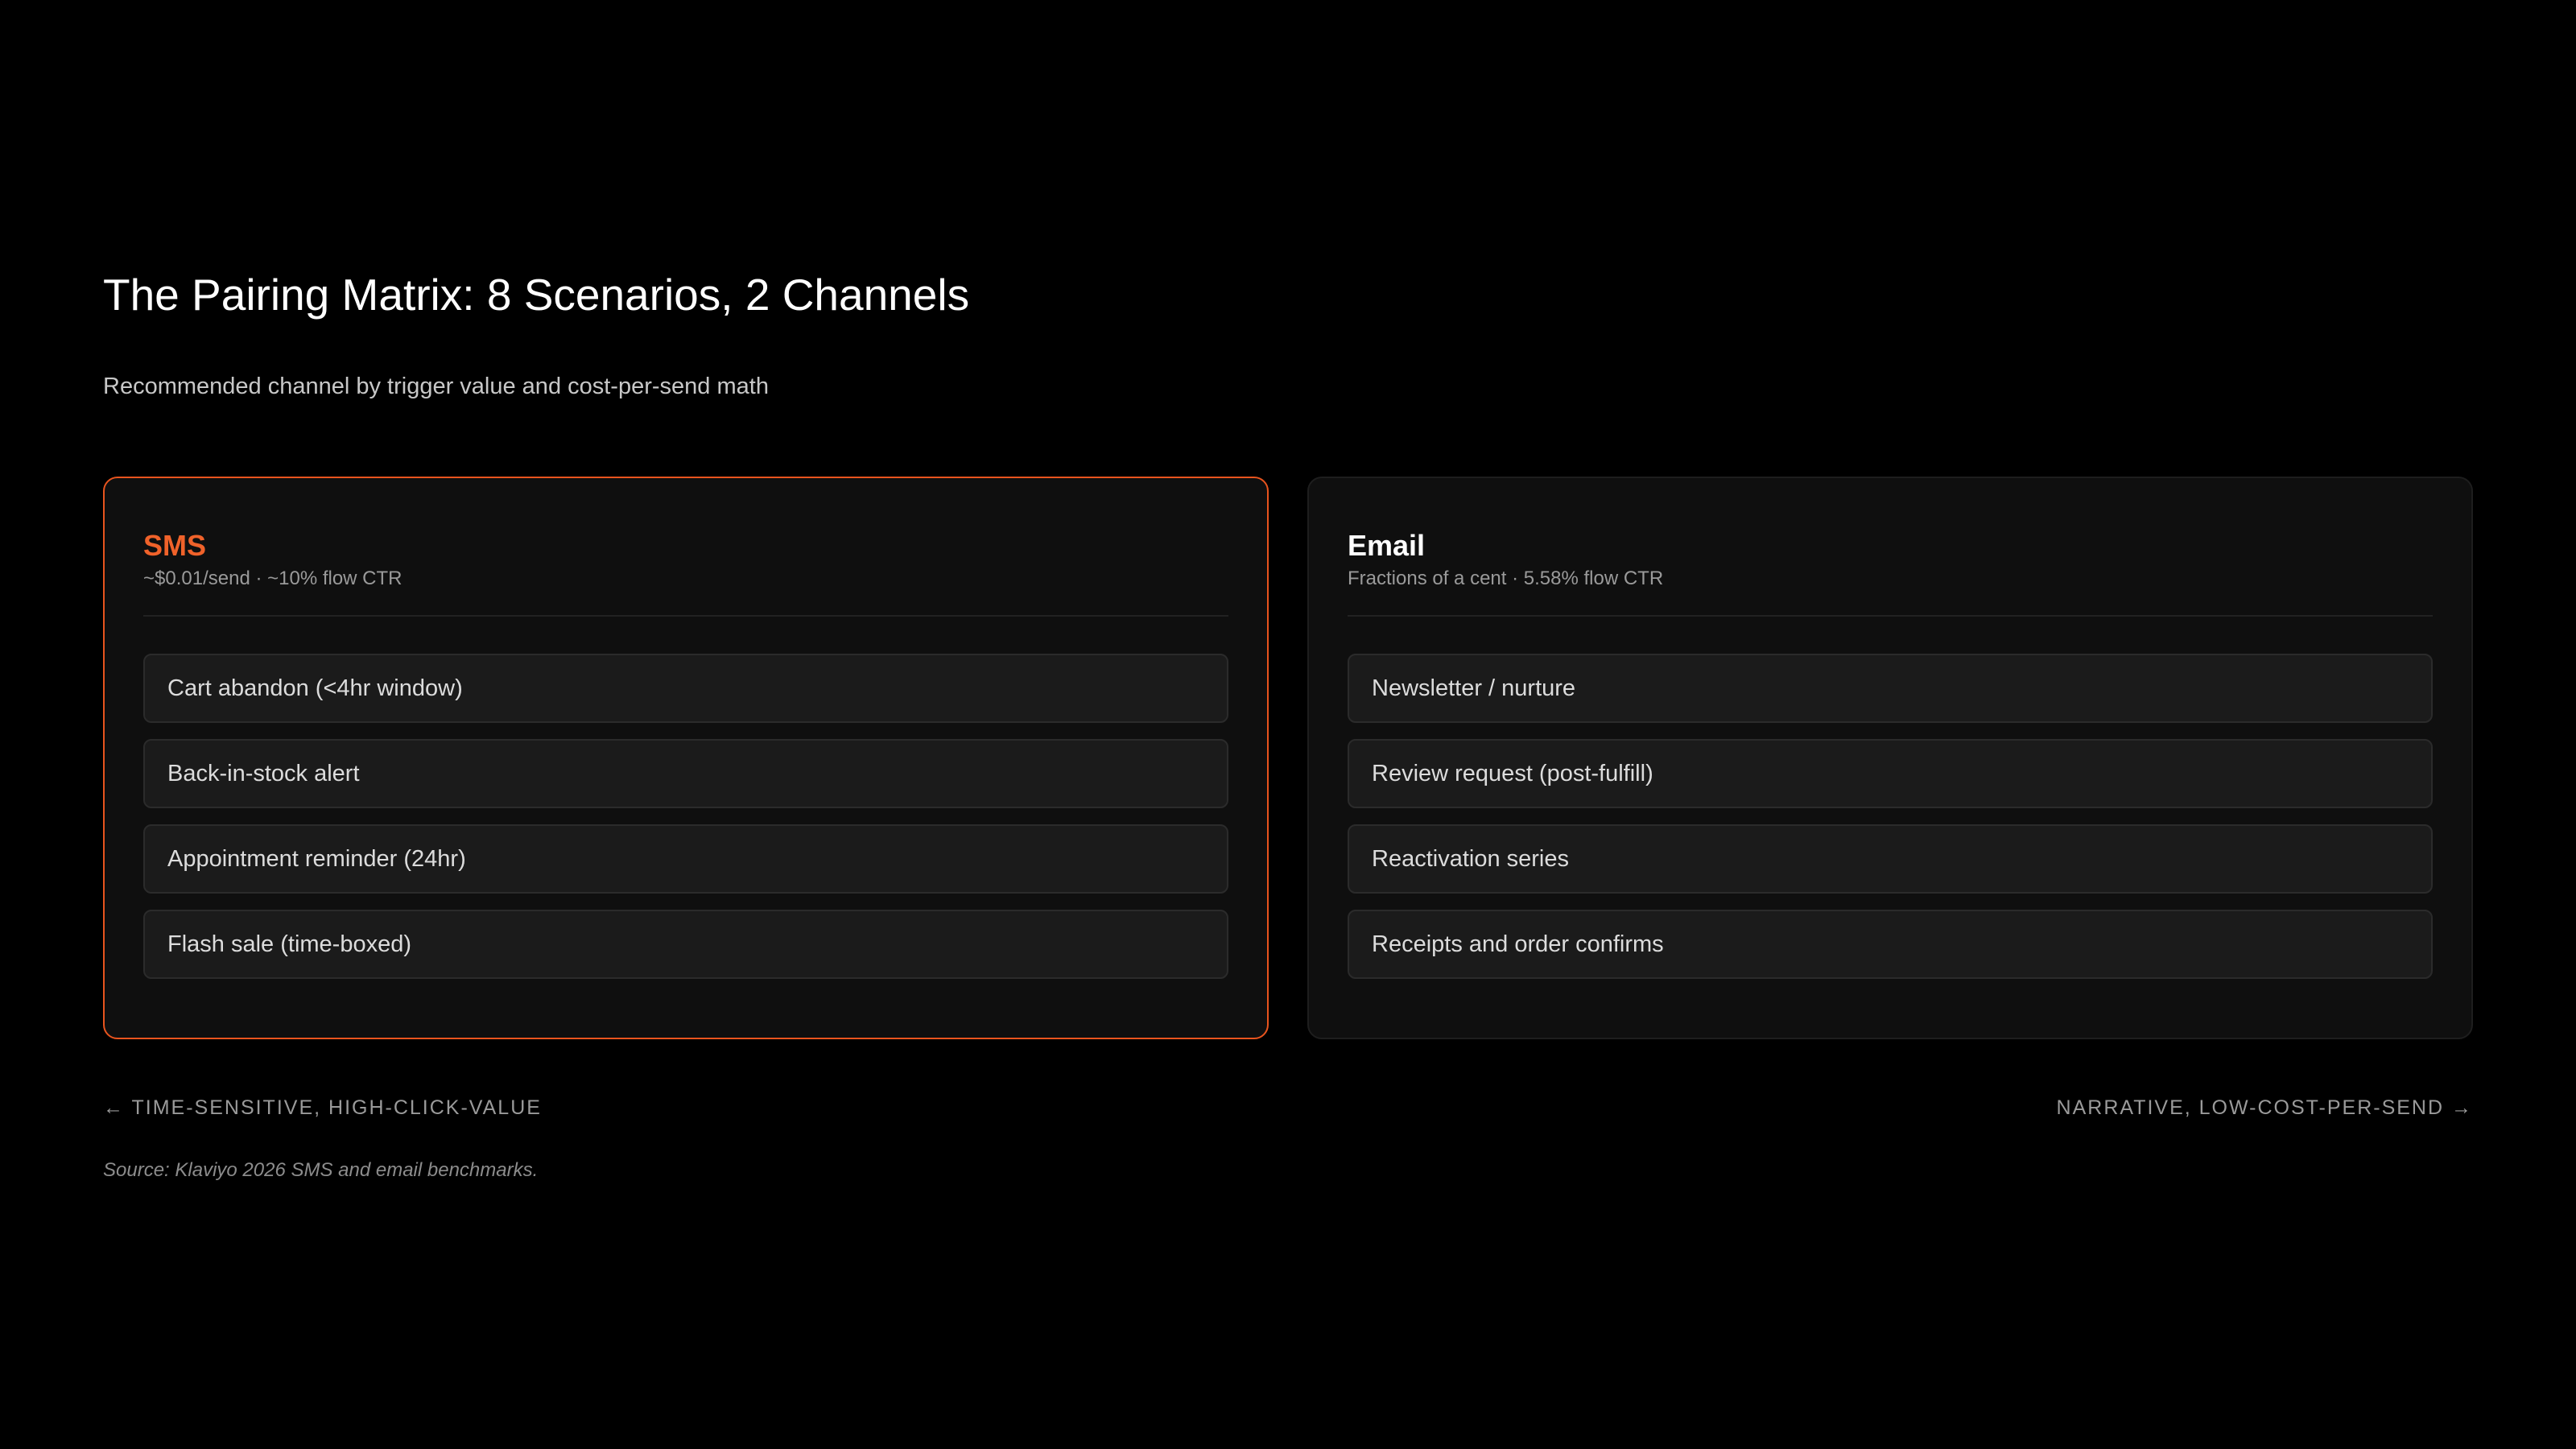  What do you see at coordinates (685, 773) in the screenshot?
I see `scenario-item: Back-in-stock alert` at bounding box center [685, 773].